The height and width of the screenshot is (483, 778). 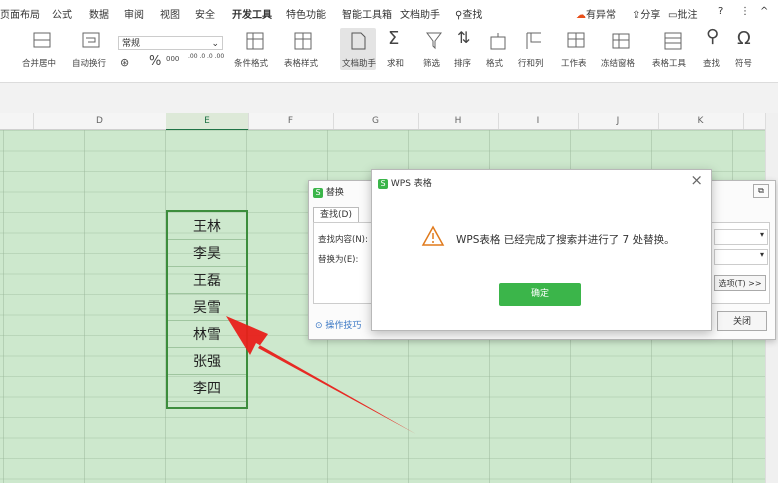 I want to click on table-style-icon, so click(x=303, y=41).